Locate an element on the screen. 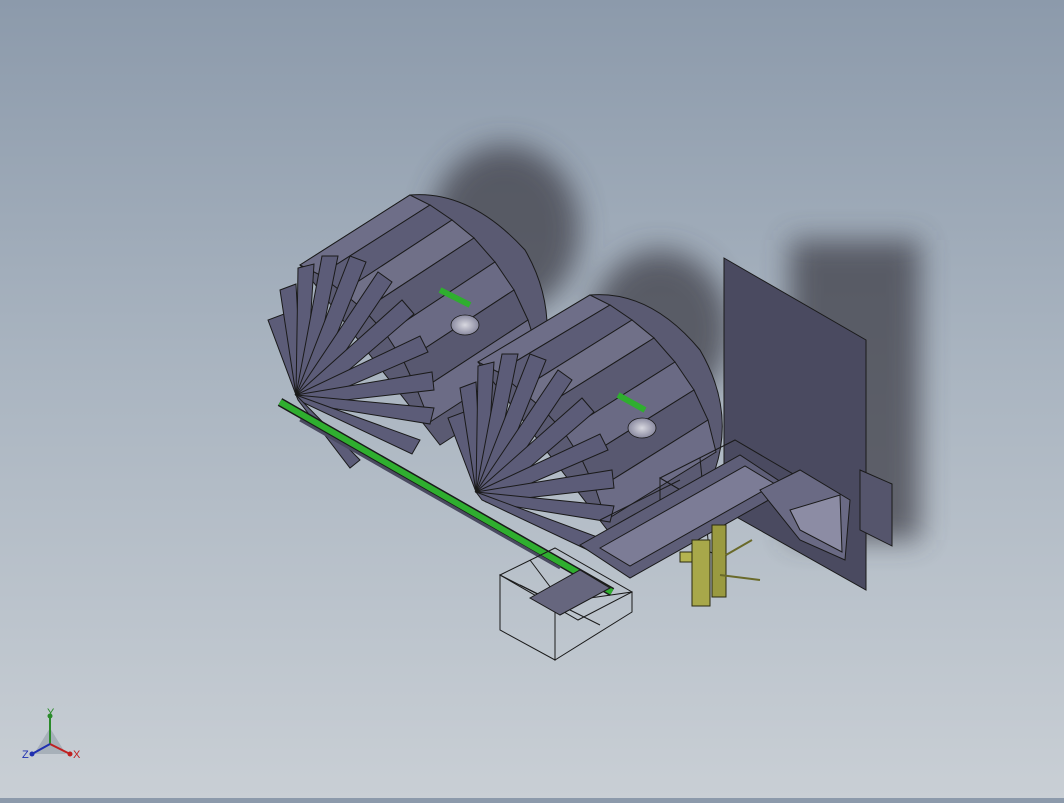 This screenshot has height=803, width=1064. coordinate-triad: Y X Z is located at coordinates (53, 735).